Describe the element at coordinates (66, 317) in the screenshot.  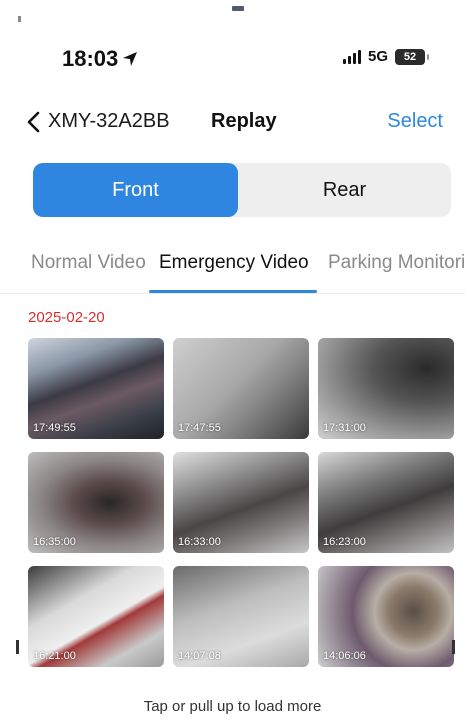
I see `date-header: 2025-02-20` at that location.